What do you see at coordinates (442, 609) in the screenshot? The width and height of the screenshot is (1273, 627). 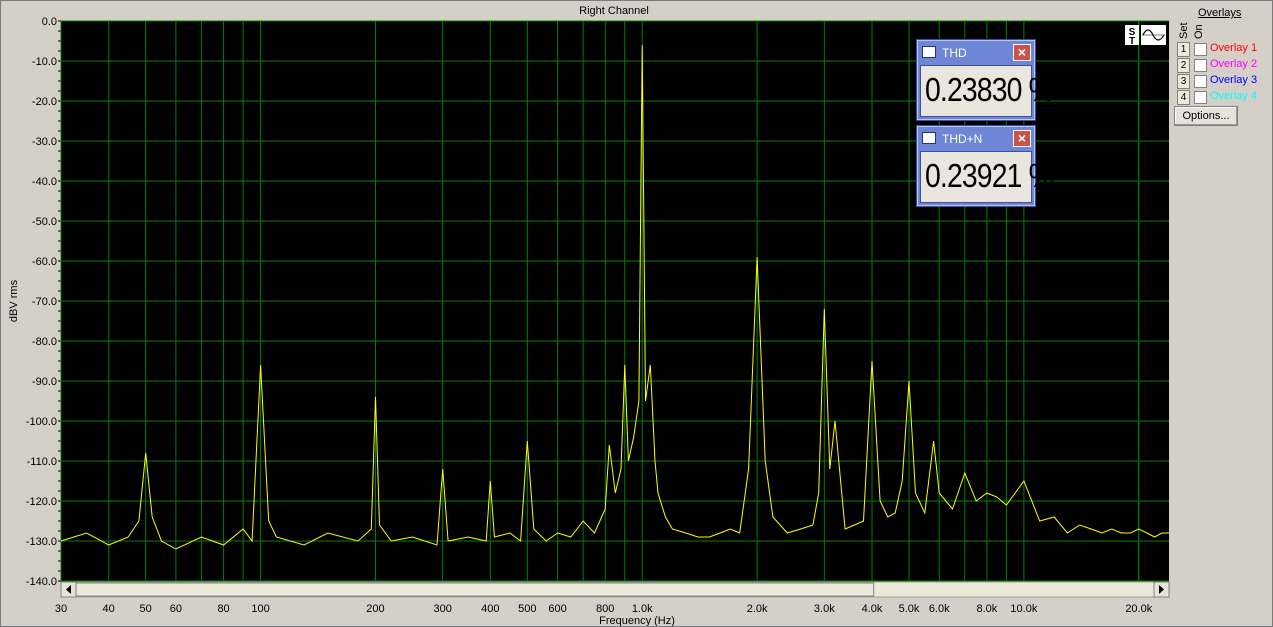 I see `x-tick-label: 300` at bounding box center [442, 609].